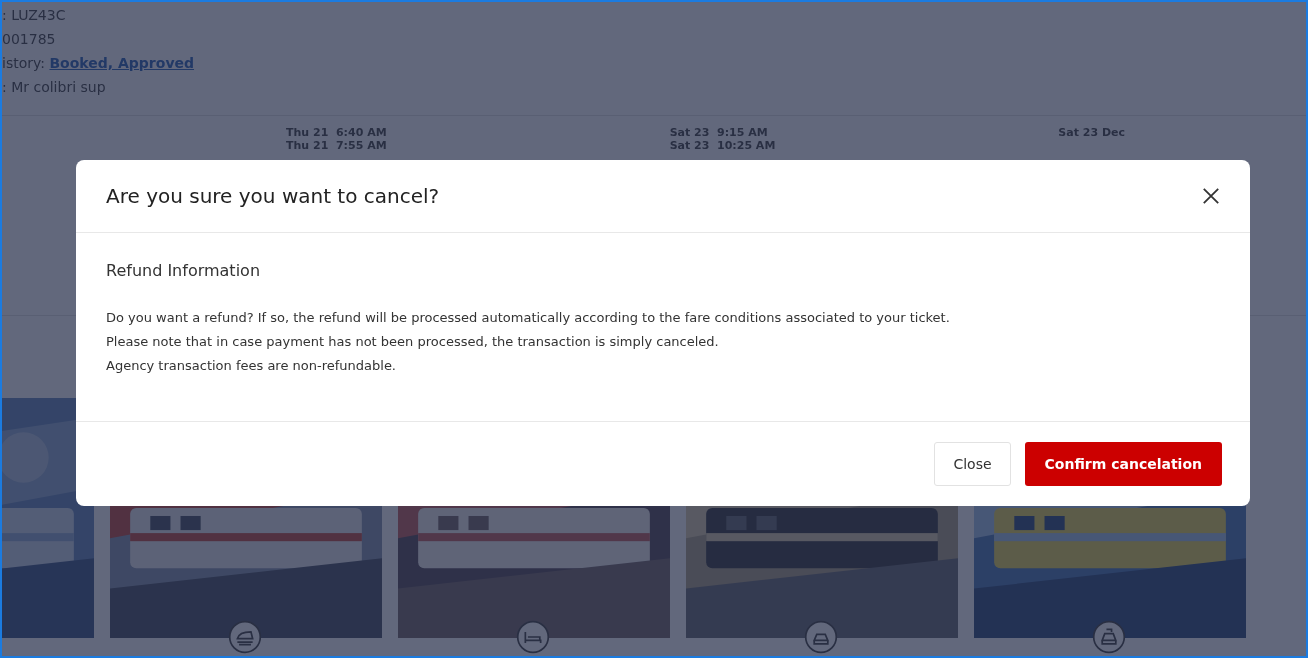 The width and height of the screenshot is (1308, 658). What do you see at coordinates (29, 39) in the screenshot?
I see `booking-detail: 001785` at bounding box center [29, 39].